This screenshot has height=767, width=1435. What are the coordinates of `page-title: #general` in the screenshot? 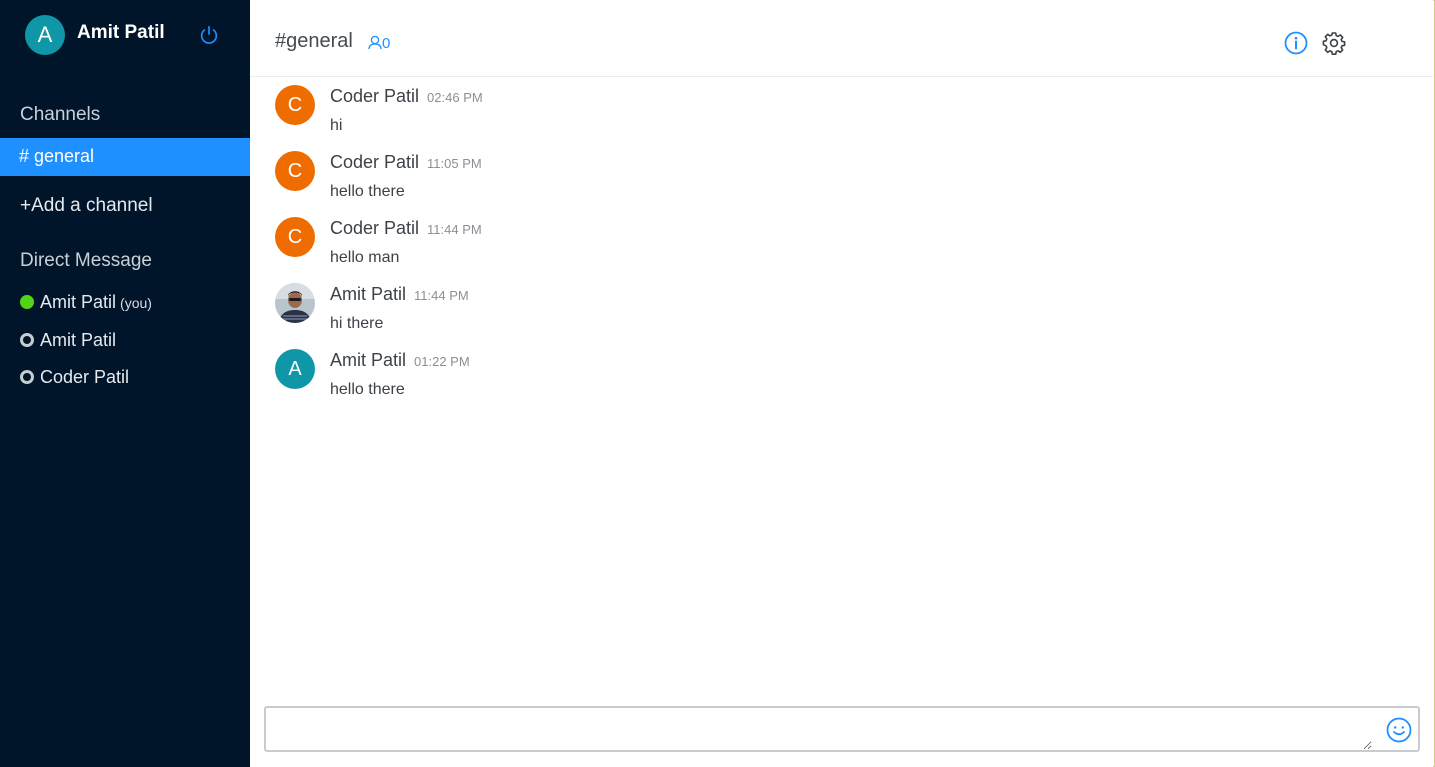 It's located at (314, 41).